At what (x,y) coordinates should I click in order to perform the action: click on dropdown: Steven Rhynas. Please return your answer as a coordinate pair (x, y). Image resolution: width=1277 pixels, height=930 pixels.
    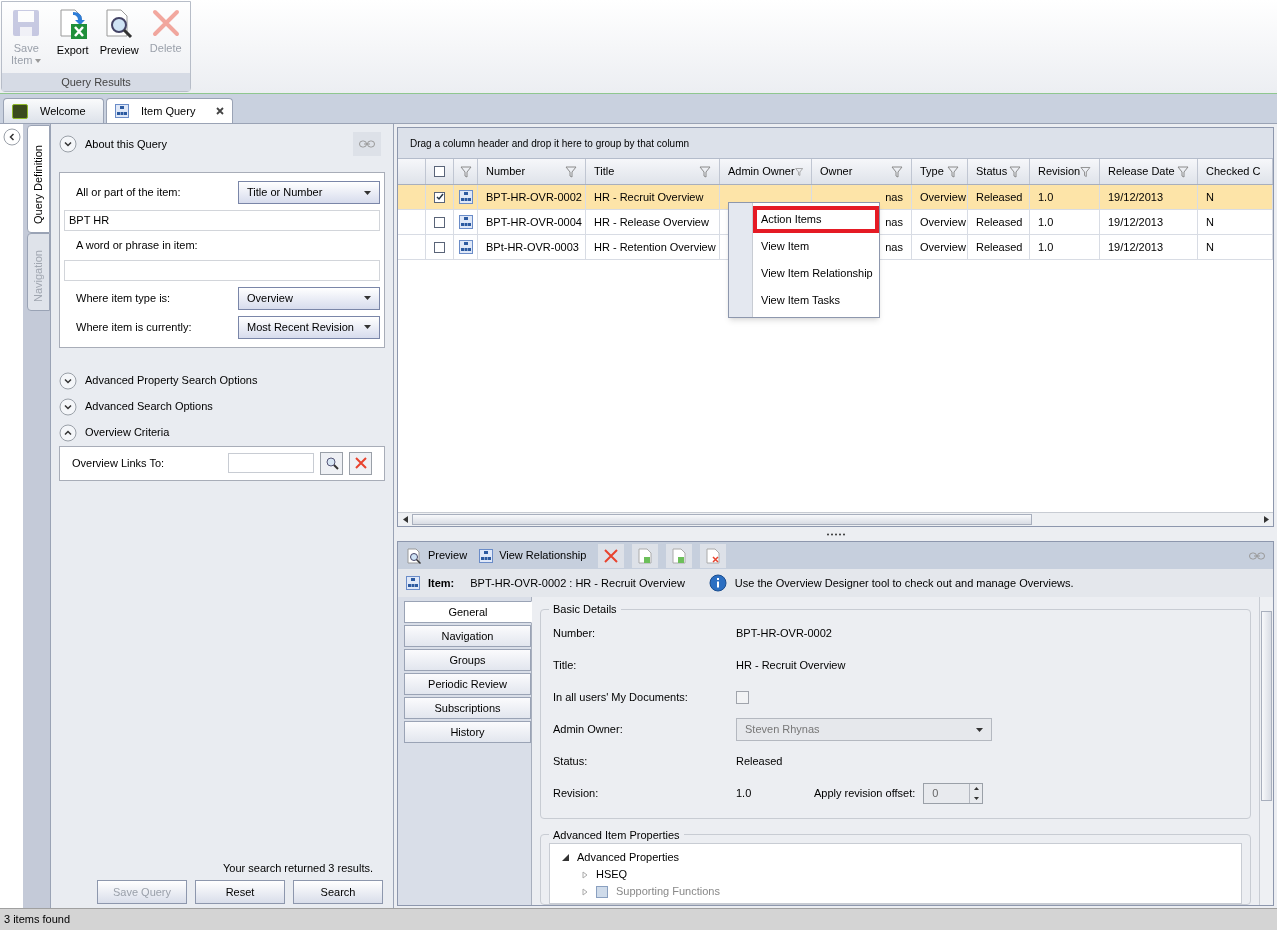
    Looking at the image, I should click on (864, 729).